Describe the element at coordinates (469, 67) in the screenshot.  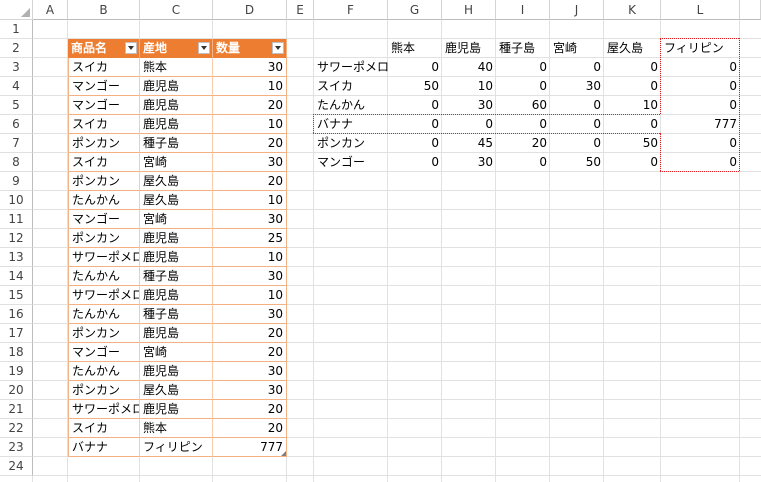
I see `crosstab-cell: 40` at that location.